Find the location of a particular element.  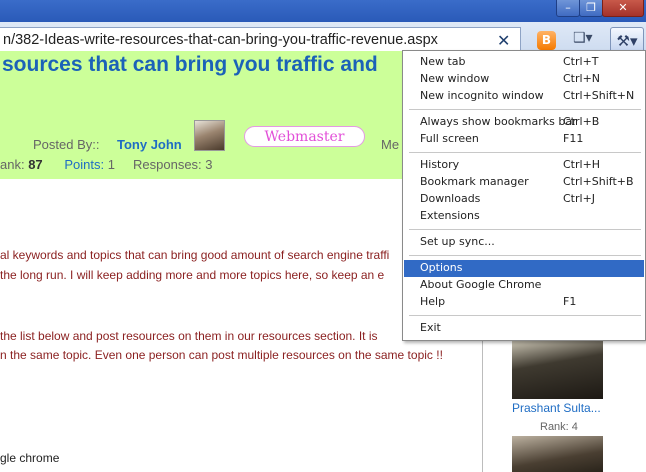

menu-item-shortcut: Ctrl+Shift+N is located at coordinates (599, 95).